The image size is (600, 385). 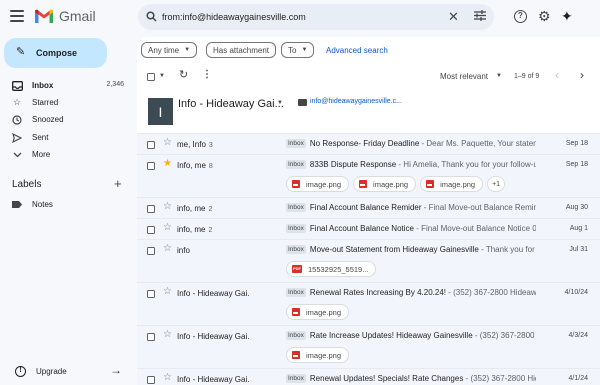 What do you see at coordinates (77, 16) in the screenshot?
I see `app-name: Gmail` at bounding box center [77, 16].